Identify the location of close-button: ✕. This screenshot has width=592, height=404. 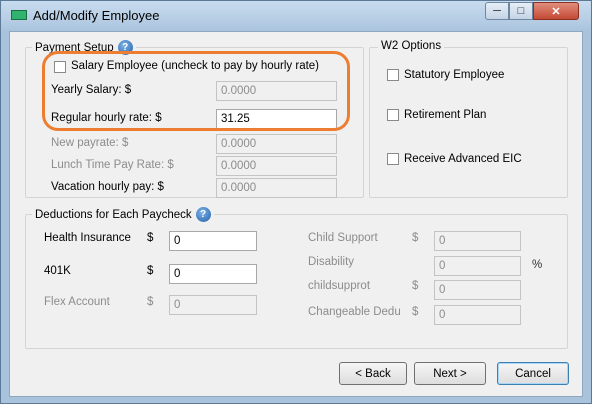
(556, 11).